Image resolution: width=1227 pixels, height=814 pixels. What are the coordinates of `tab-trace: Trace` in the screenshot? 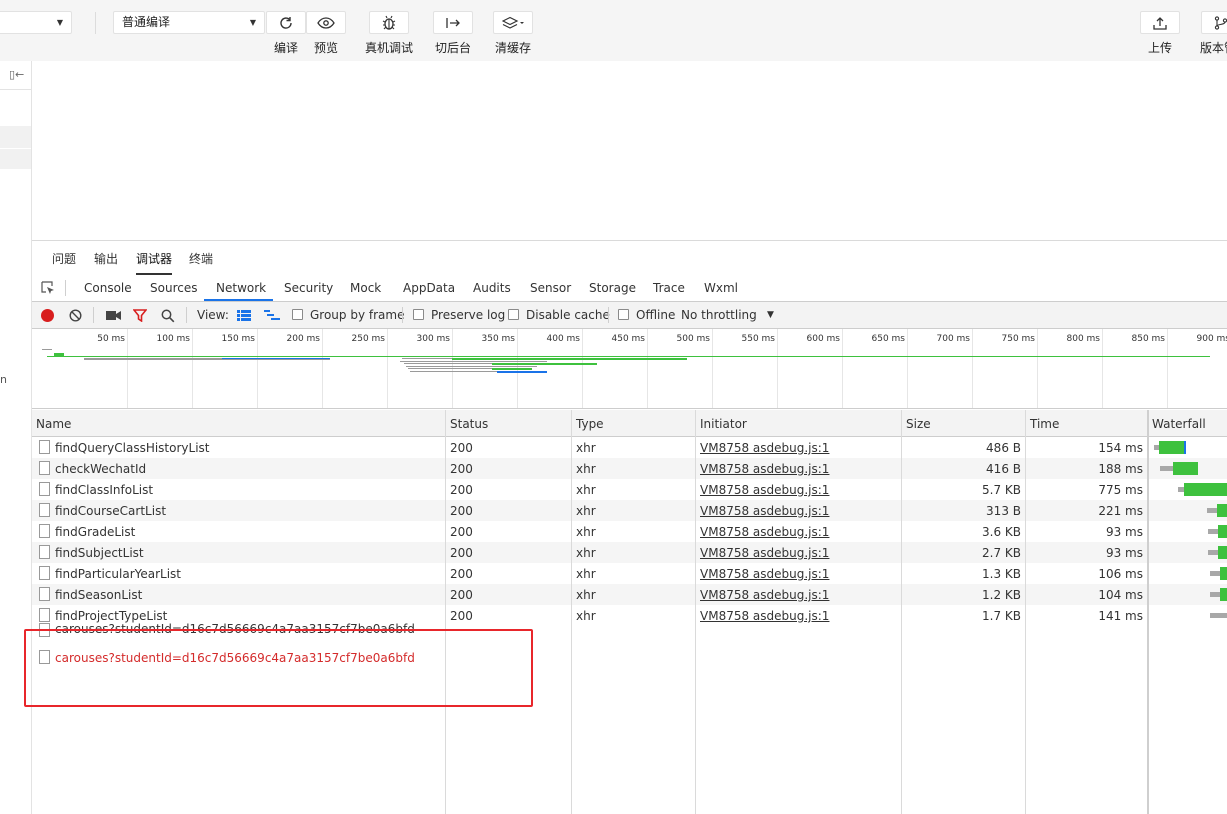 It's located at (669, 288).